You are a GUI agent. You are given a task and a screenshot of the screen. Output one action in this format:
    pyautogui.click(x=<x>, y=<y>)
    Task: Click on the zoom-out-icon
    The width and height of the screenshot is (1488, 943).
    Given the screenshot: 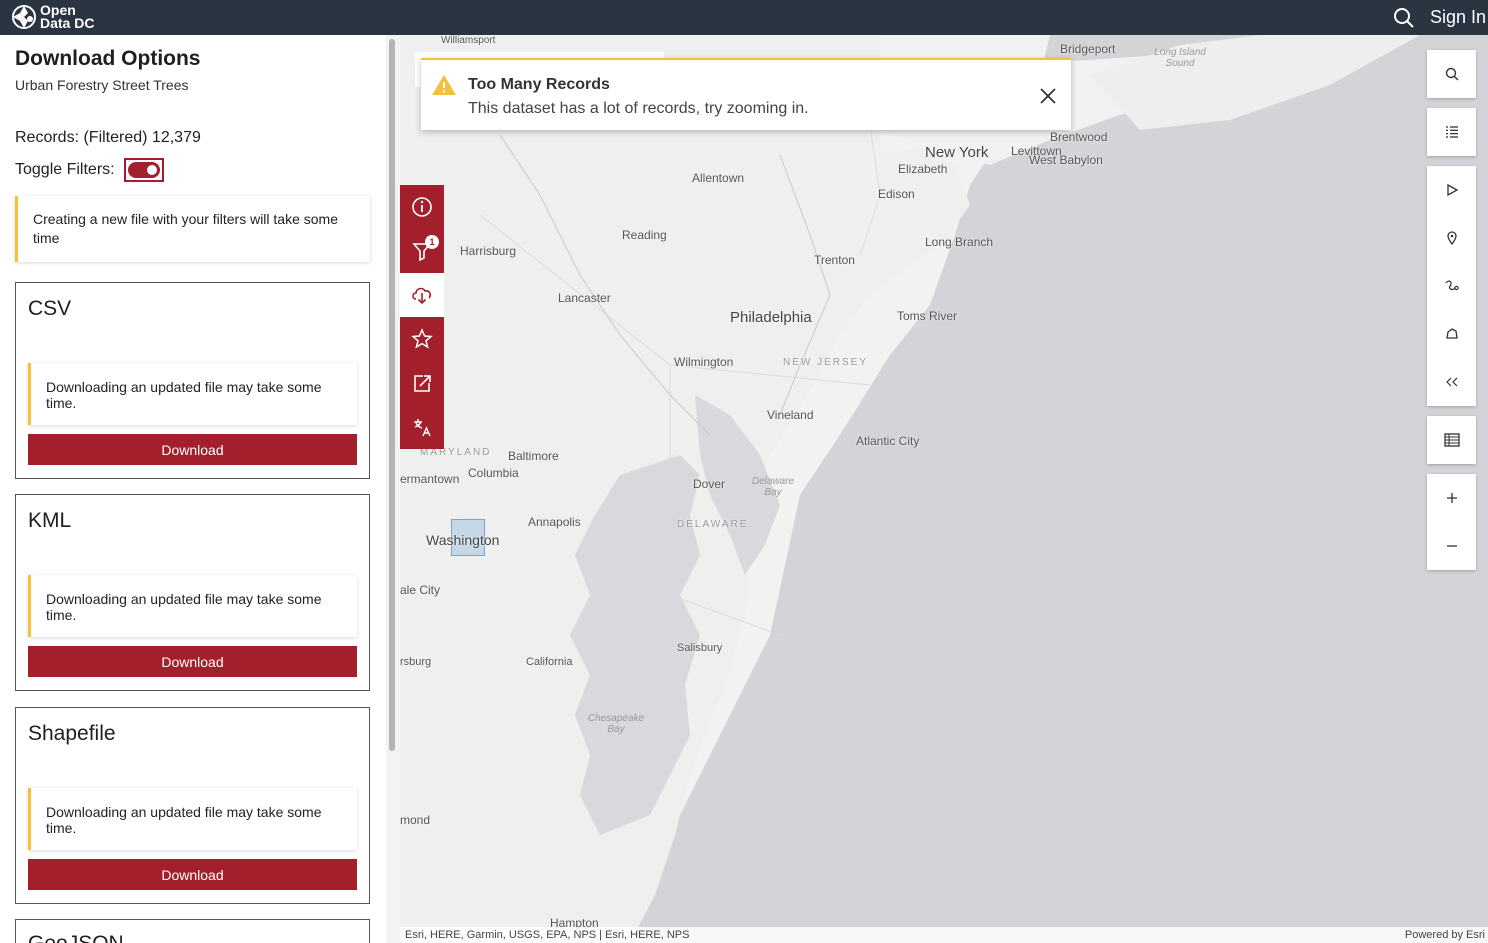 What is the action you would take?
    pyautogui.click(x=1451, y=546)
    